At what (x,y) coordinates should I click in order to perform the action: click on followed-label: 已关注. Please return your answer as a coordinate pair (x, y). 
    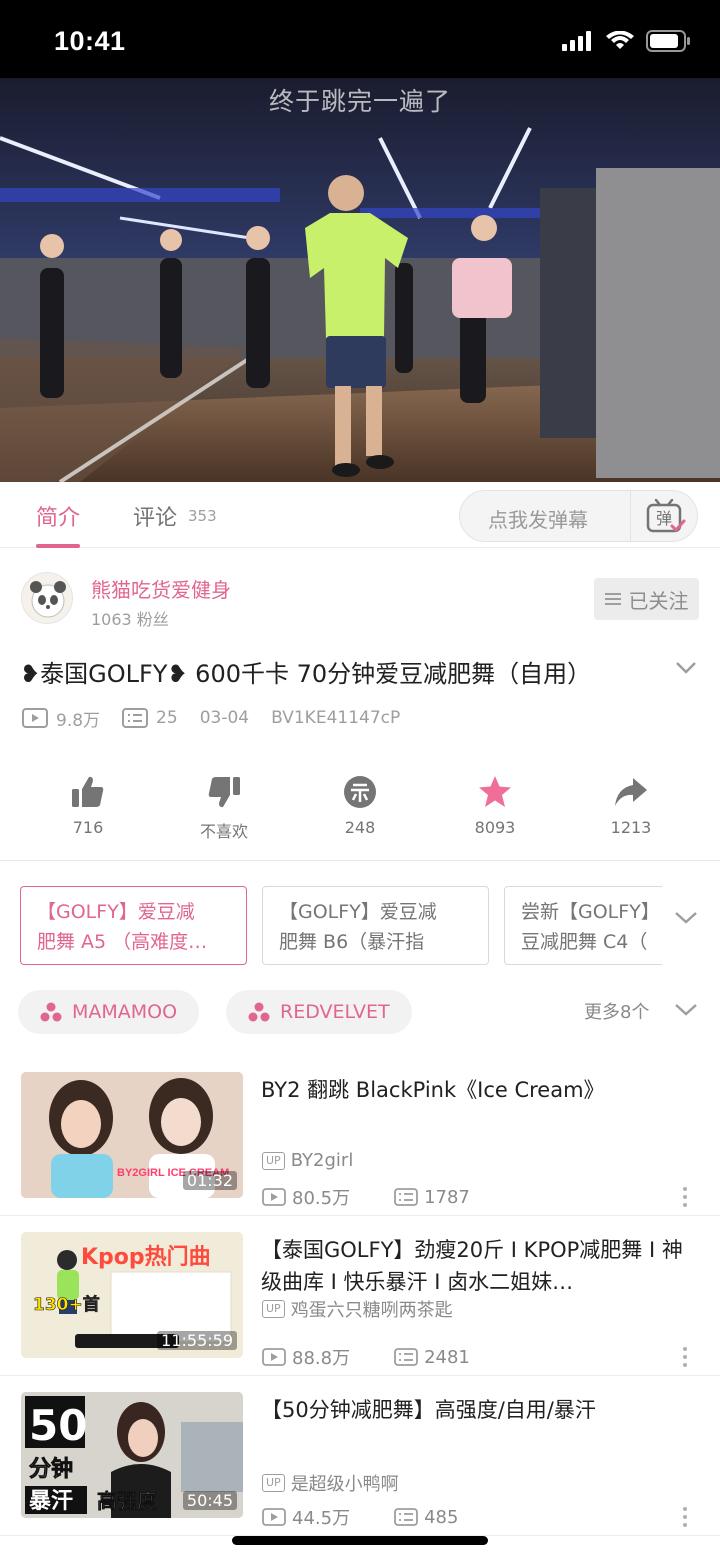
    Looking at the image, I should click on (658, 600).